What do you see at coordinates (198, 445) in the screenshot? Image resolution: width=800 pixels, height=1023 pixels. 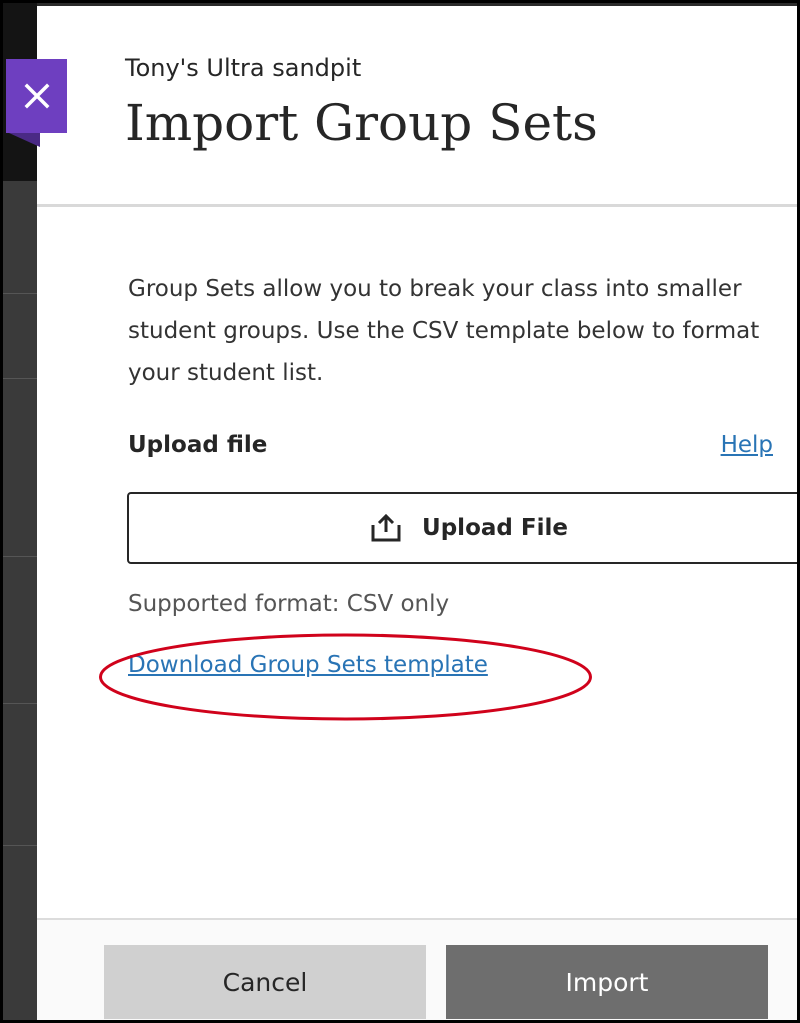 I see `upload-file-label: Upload file` at bounding box center [198, 445].